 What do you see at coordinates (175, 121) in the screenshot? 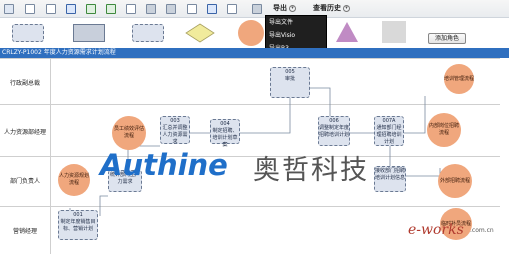
I see `task-number: 003` at bounding box center [175, 121].